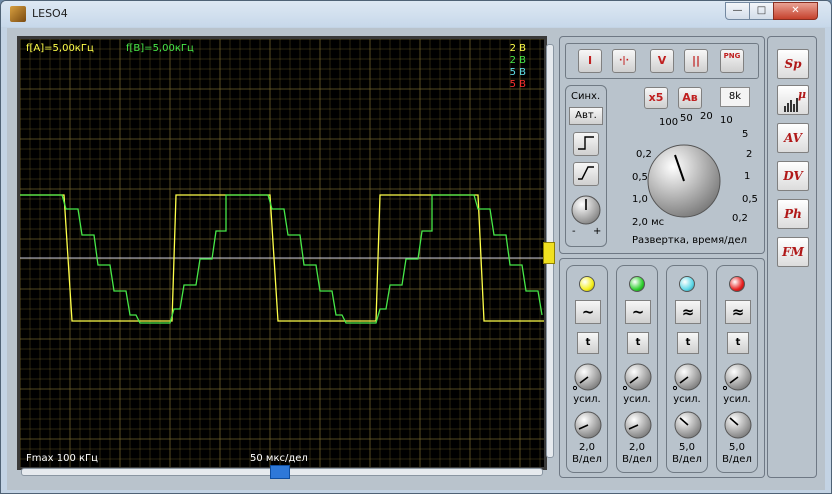 The height and width of the screenshot is (494, 832). I want to click on micro-label: μ, so click(802, 94).